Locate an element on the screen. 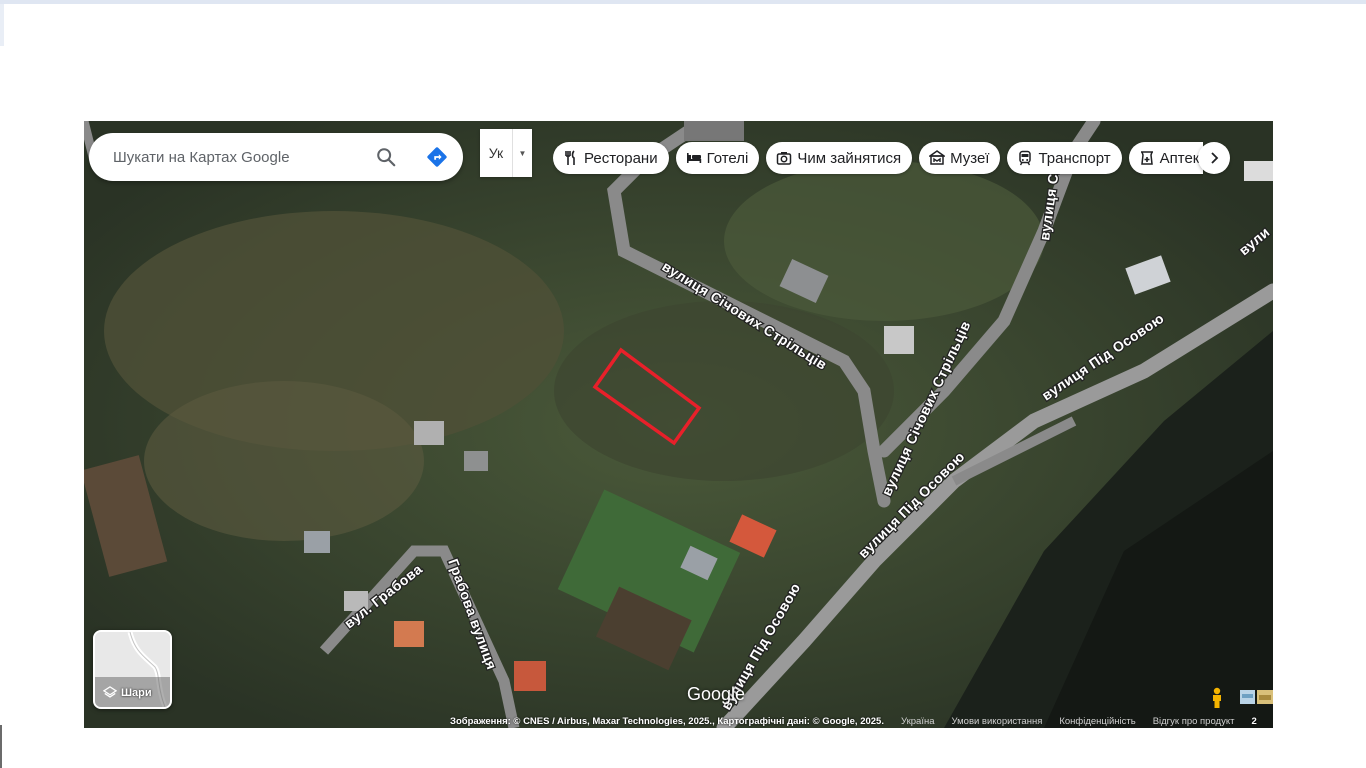  chip-label: Музеї is located at coordinates (970, 158).